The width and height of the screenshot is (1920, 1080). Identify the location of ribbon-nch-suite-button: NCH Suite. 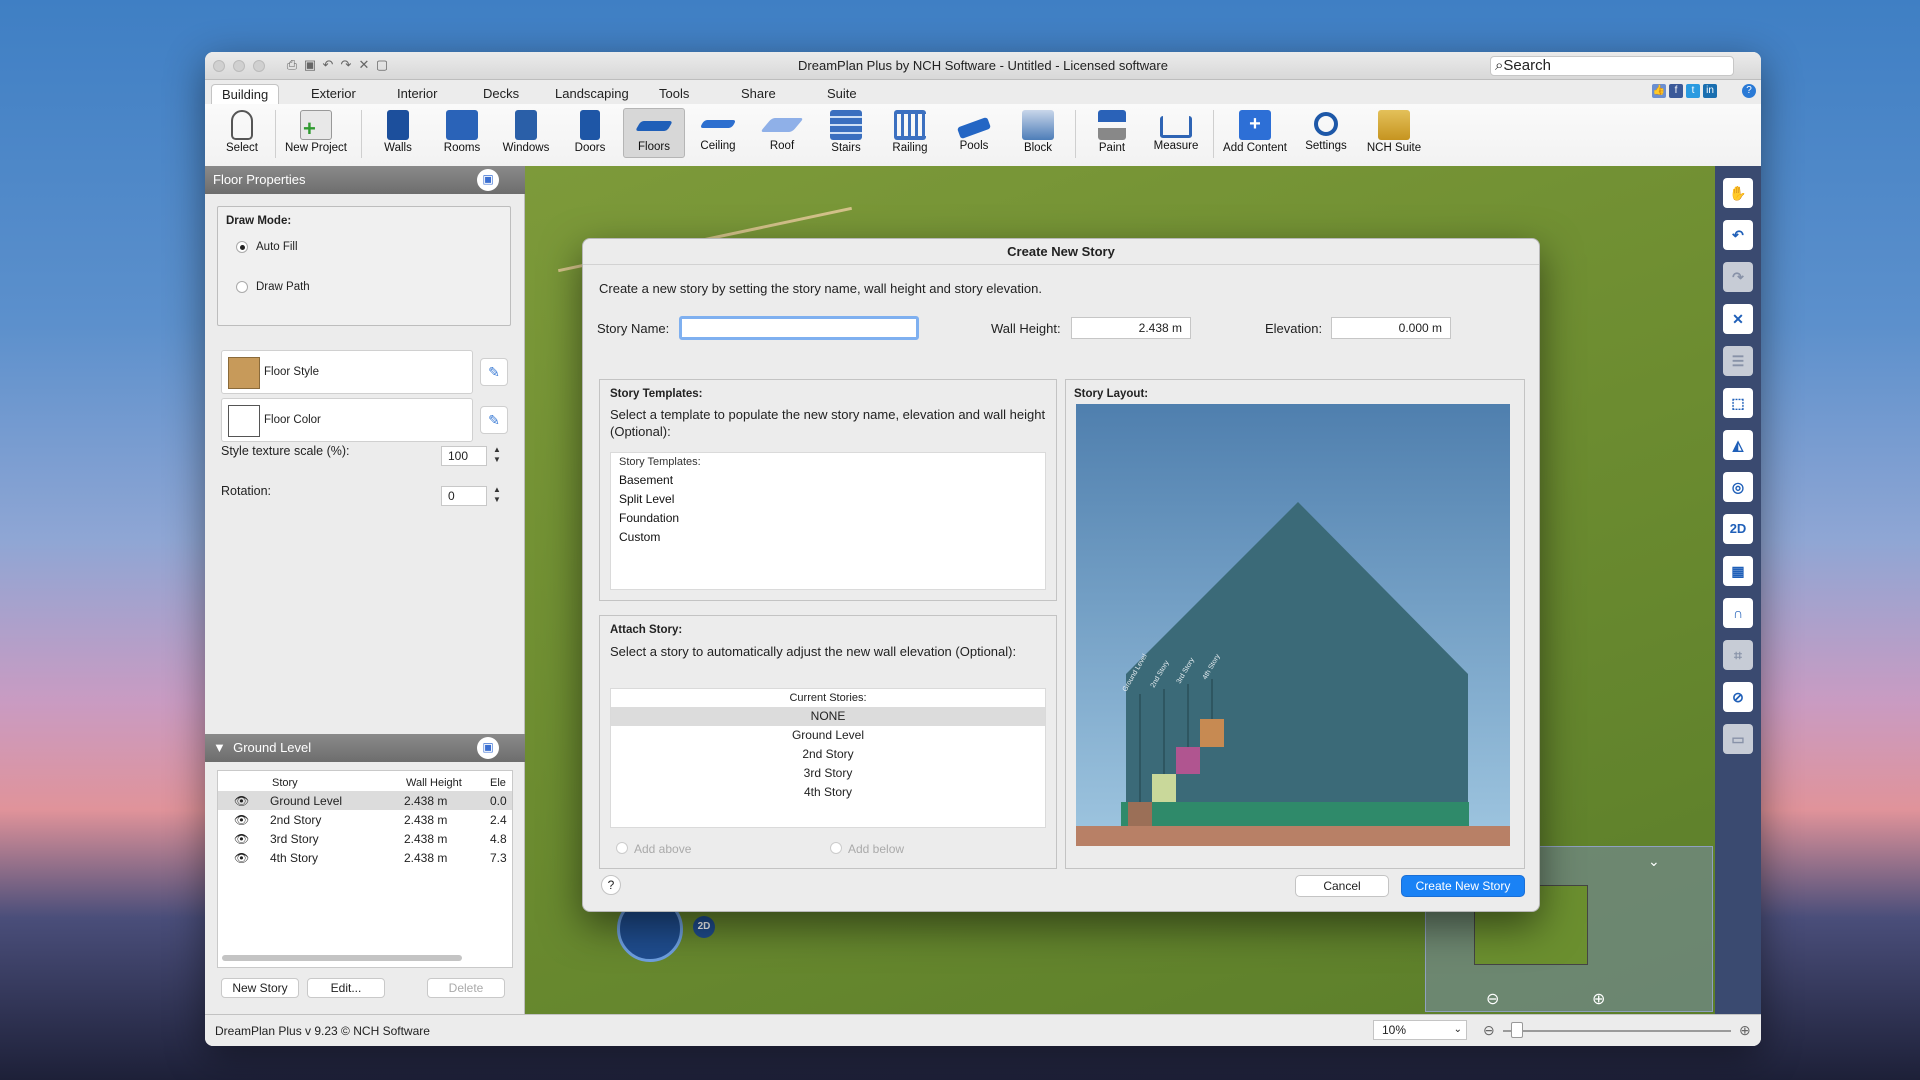
(1394, 133).